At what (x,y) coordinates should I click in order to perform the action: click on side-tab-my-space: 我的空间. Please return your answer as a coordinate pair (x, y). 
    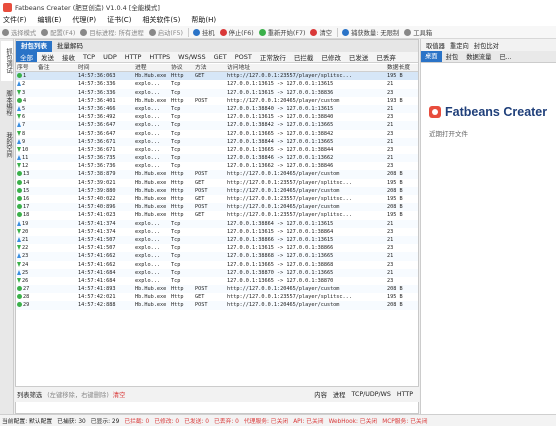
    Looking at the image, I should click on (7, 145).